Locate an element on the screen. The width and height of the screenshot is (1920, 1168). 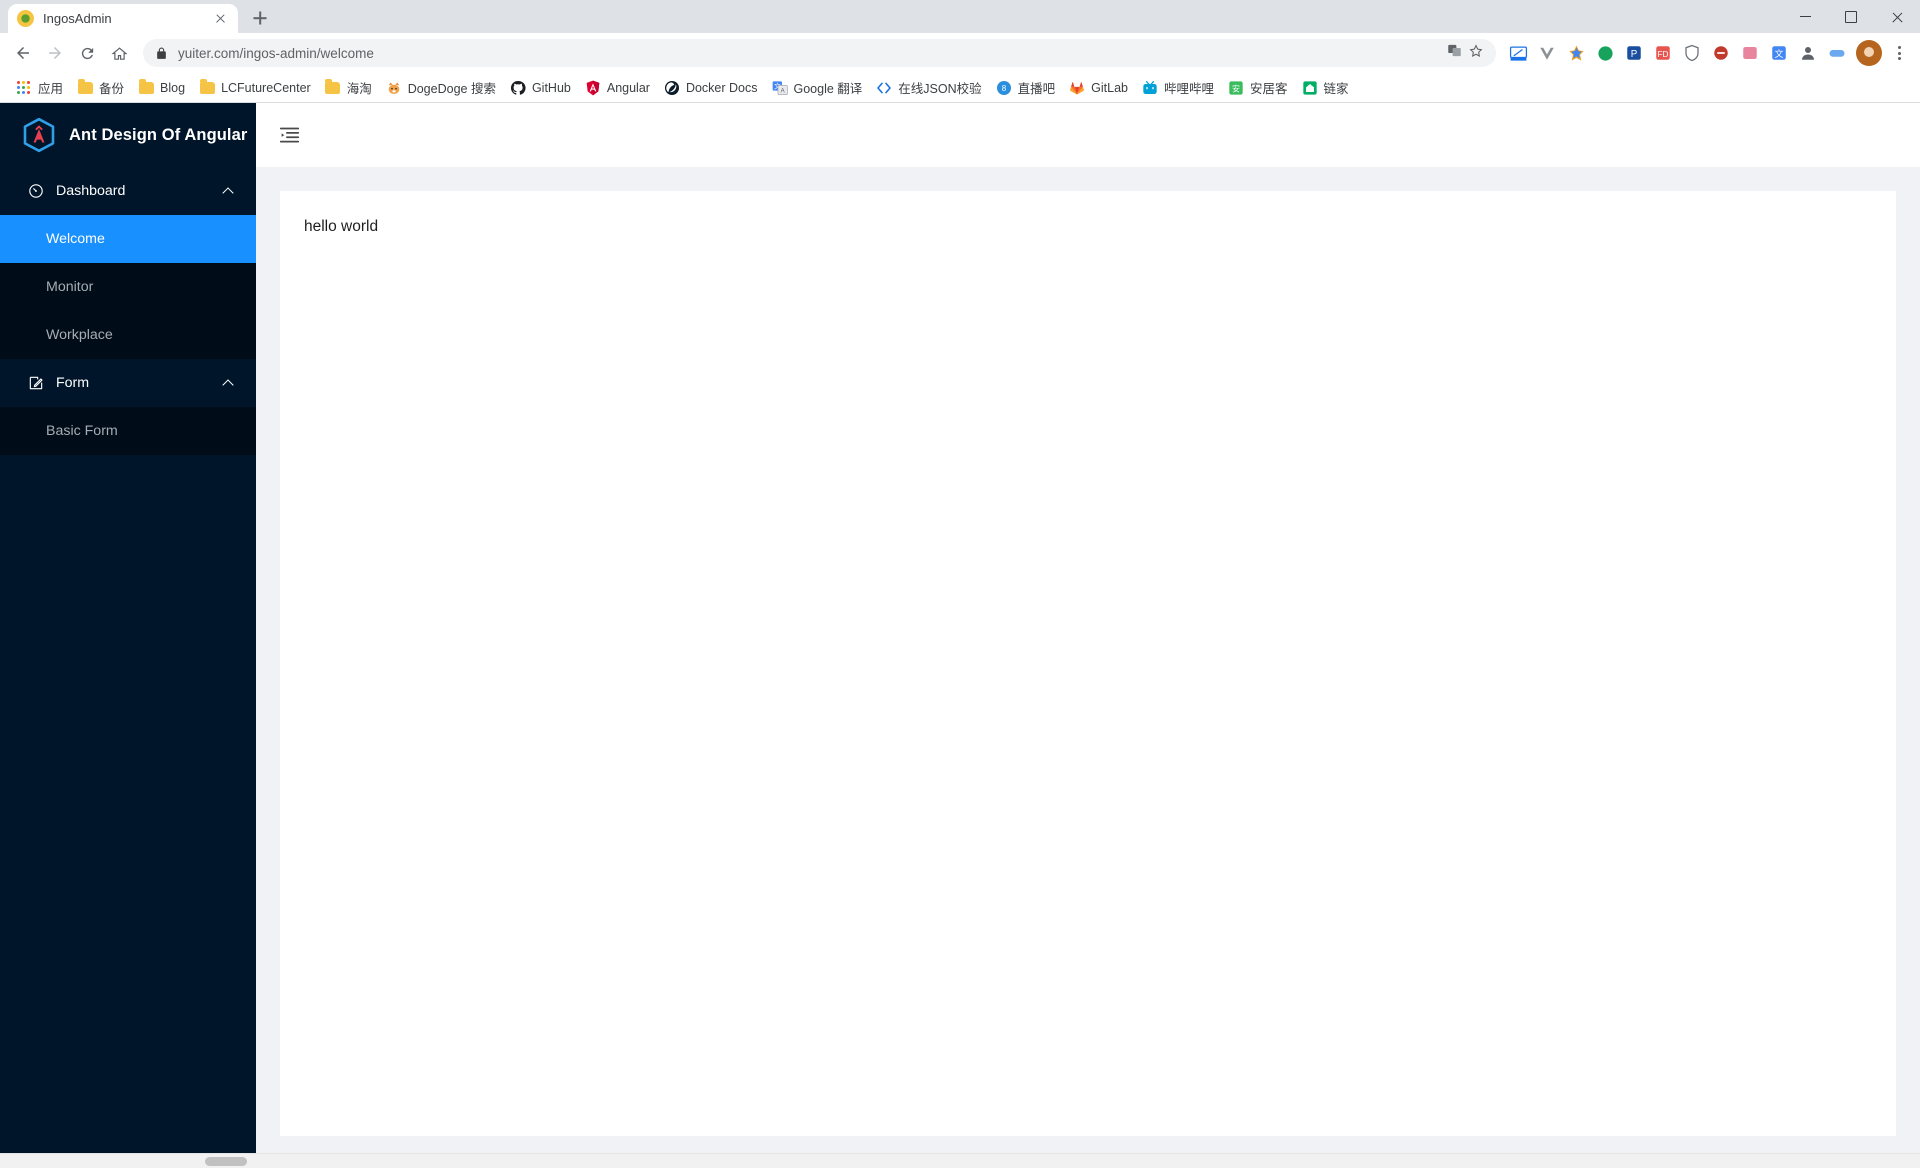
translate-icon is located at coordinates (1454, 53).